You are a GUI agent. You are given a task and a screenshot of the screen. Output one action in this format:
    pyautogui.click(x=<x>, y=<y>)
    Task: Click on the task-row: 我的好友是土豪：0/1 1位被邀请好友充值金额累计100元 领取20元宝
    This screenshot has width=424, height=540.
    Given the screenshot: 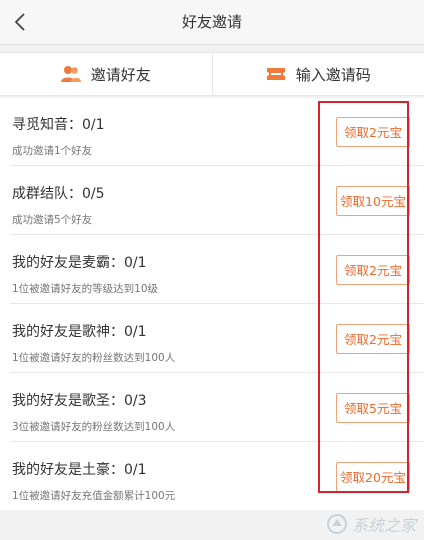 What is the action you would take?
    pyautogui.click(x=212, y=477)
    